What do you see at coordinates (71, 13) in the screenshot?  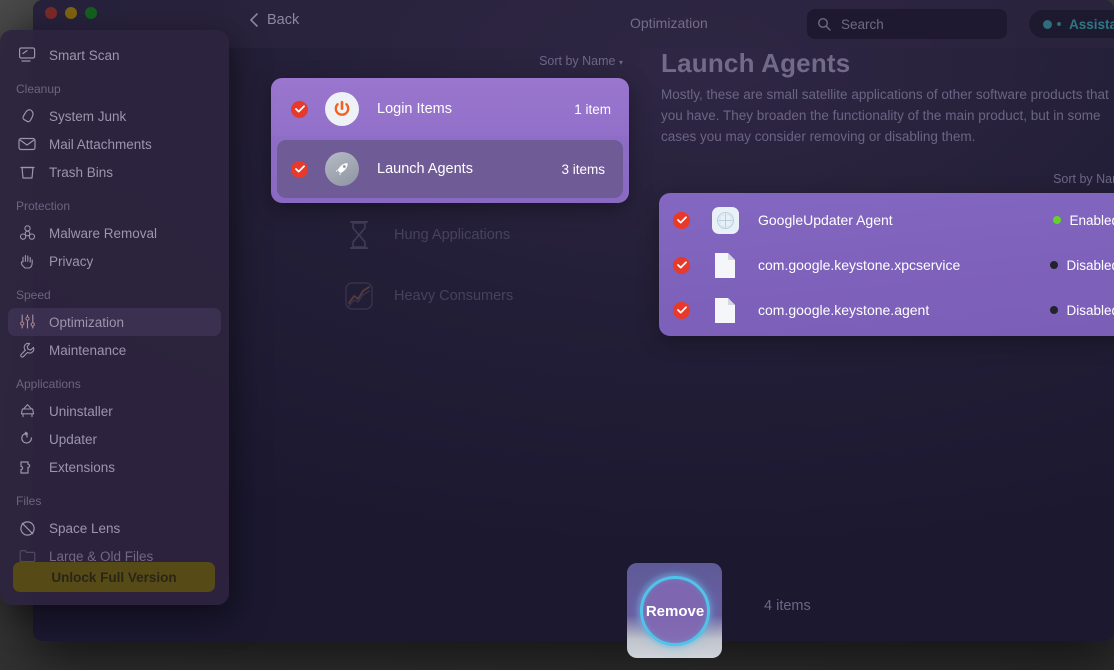 I see `minimize-button` at bounding box center [71, 13].